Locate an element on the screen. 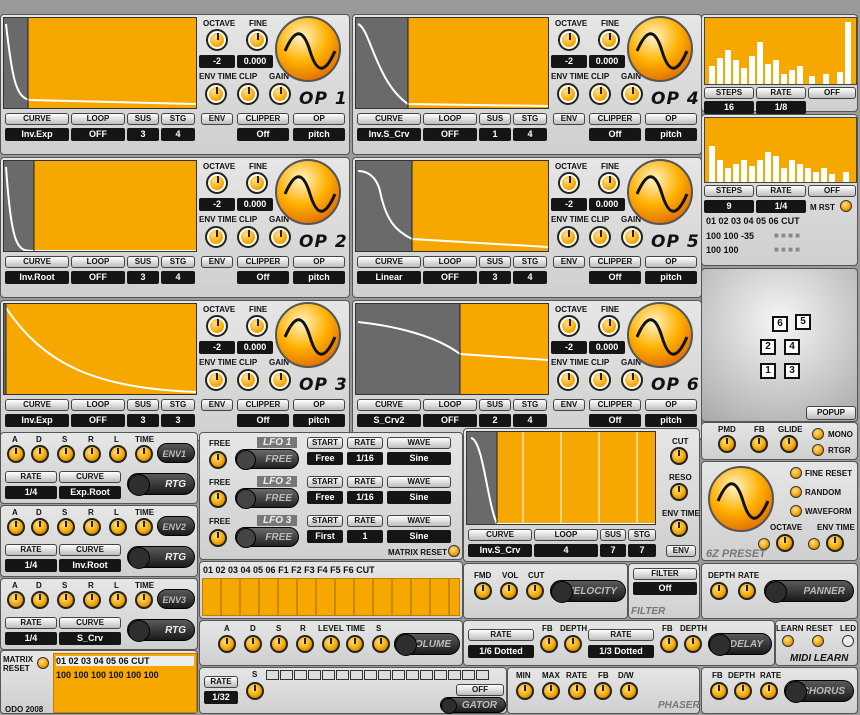 The image size is (860, 715). glide-knob is located at coordinates (789, 444).